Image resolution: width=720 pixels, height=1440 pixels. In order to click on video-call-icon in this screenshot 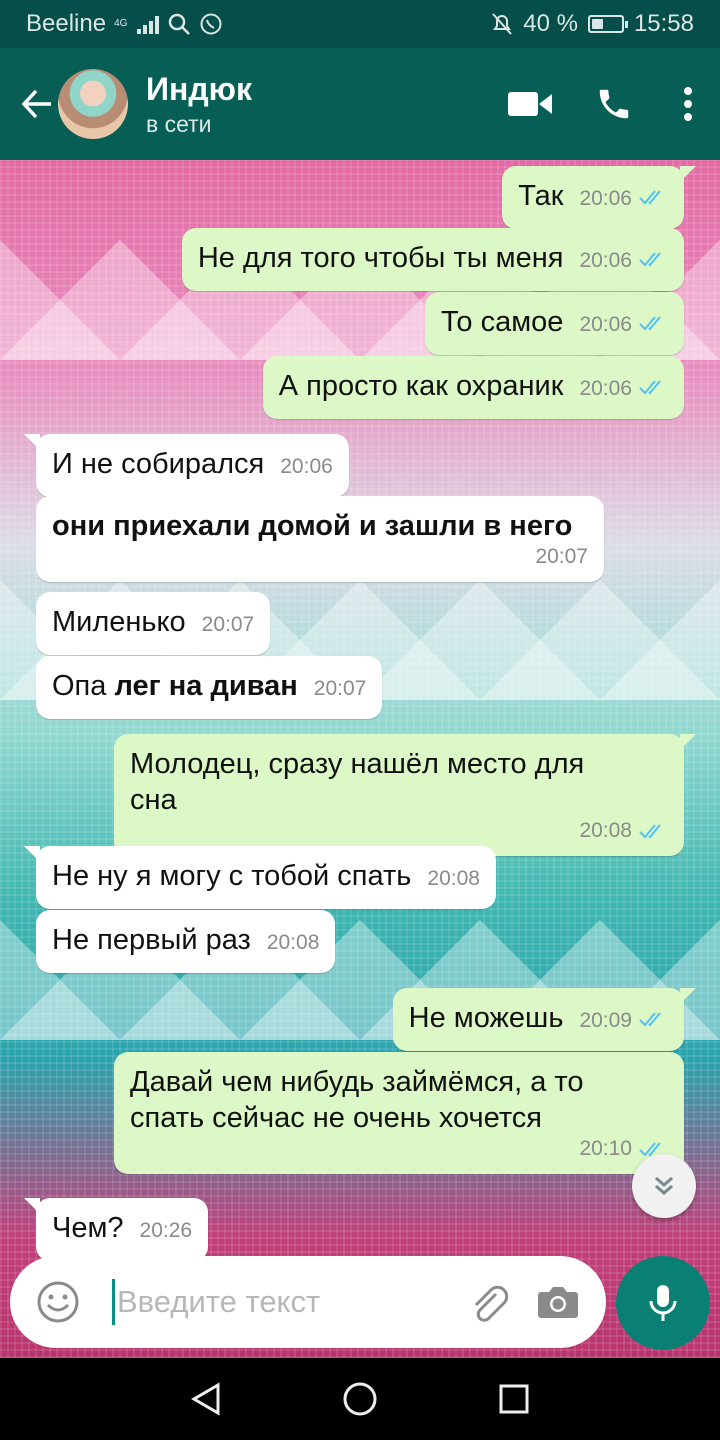, I will do `click(530, 104)`.